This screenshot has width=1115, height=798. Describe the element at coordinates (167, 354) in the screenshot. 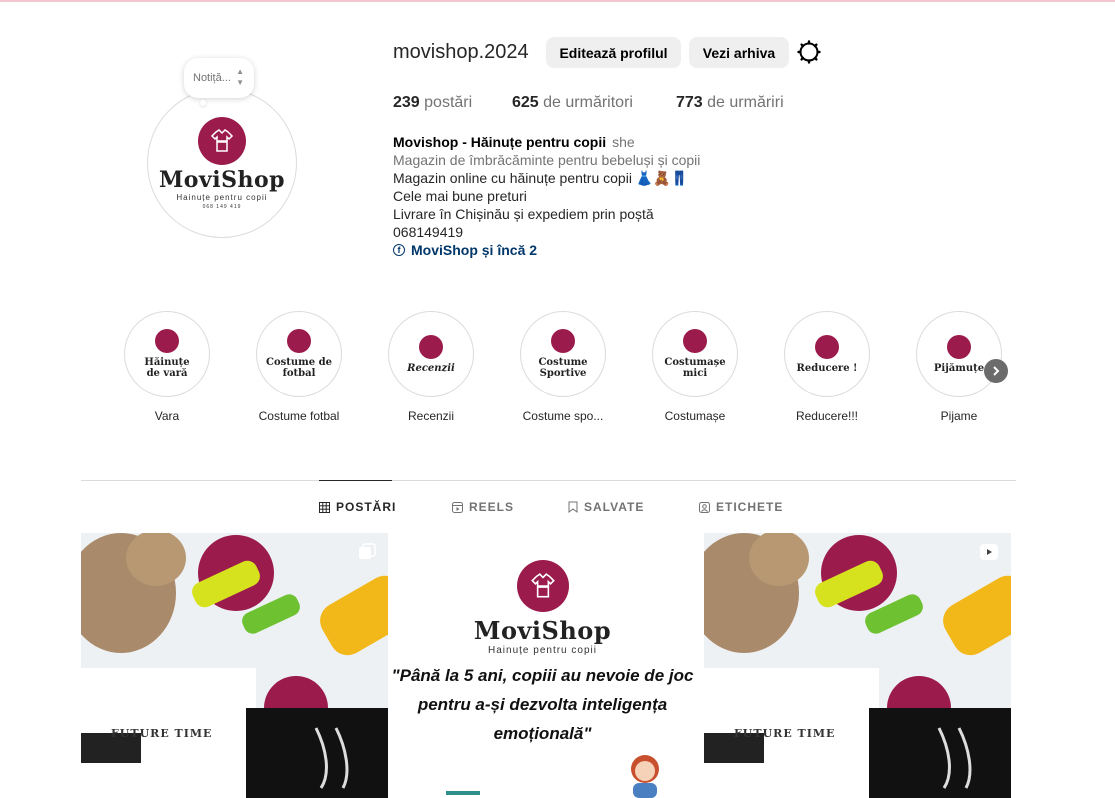

I see `highlight-cover: Hăinuțe de vară` at that location.